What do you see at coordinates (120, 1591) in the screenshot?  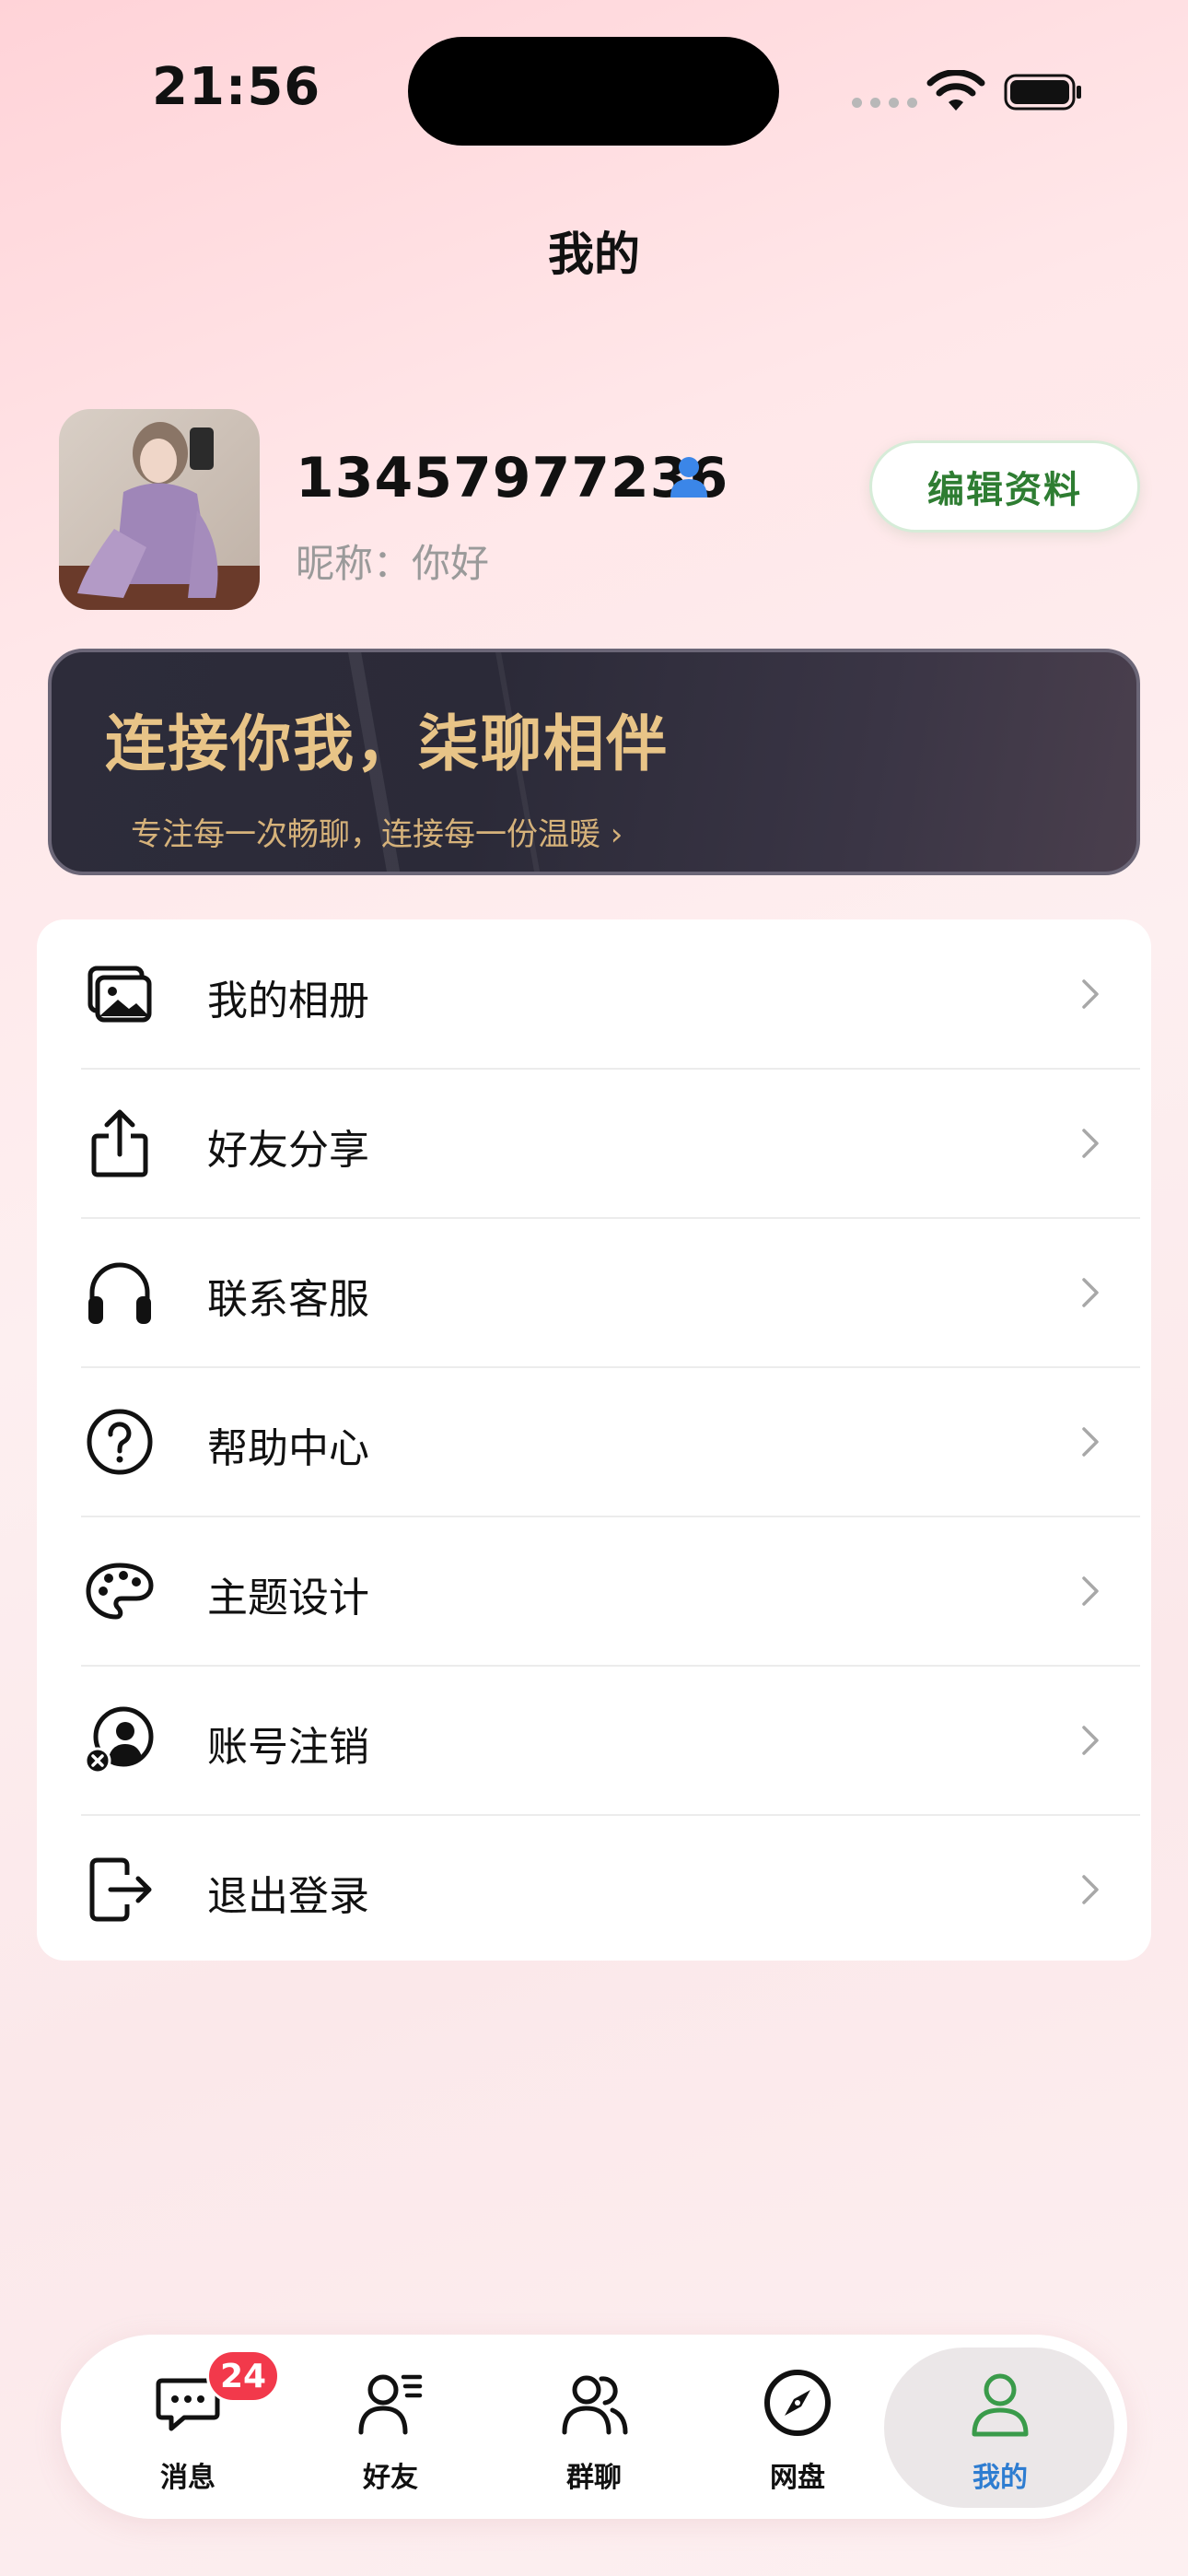 I see `palette-icon` at bounding box center [120, 1591].